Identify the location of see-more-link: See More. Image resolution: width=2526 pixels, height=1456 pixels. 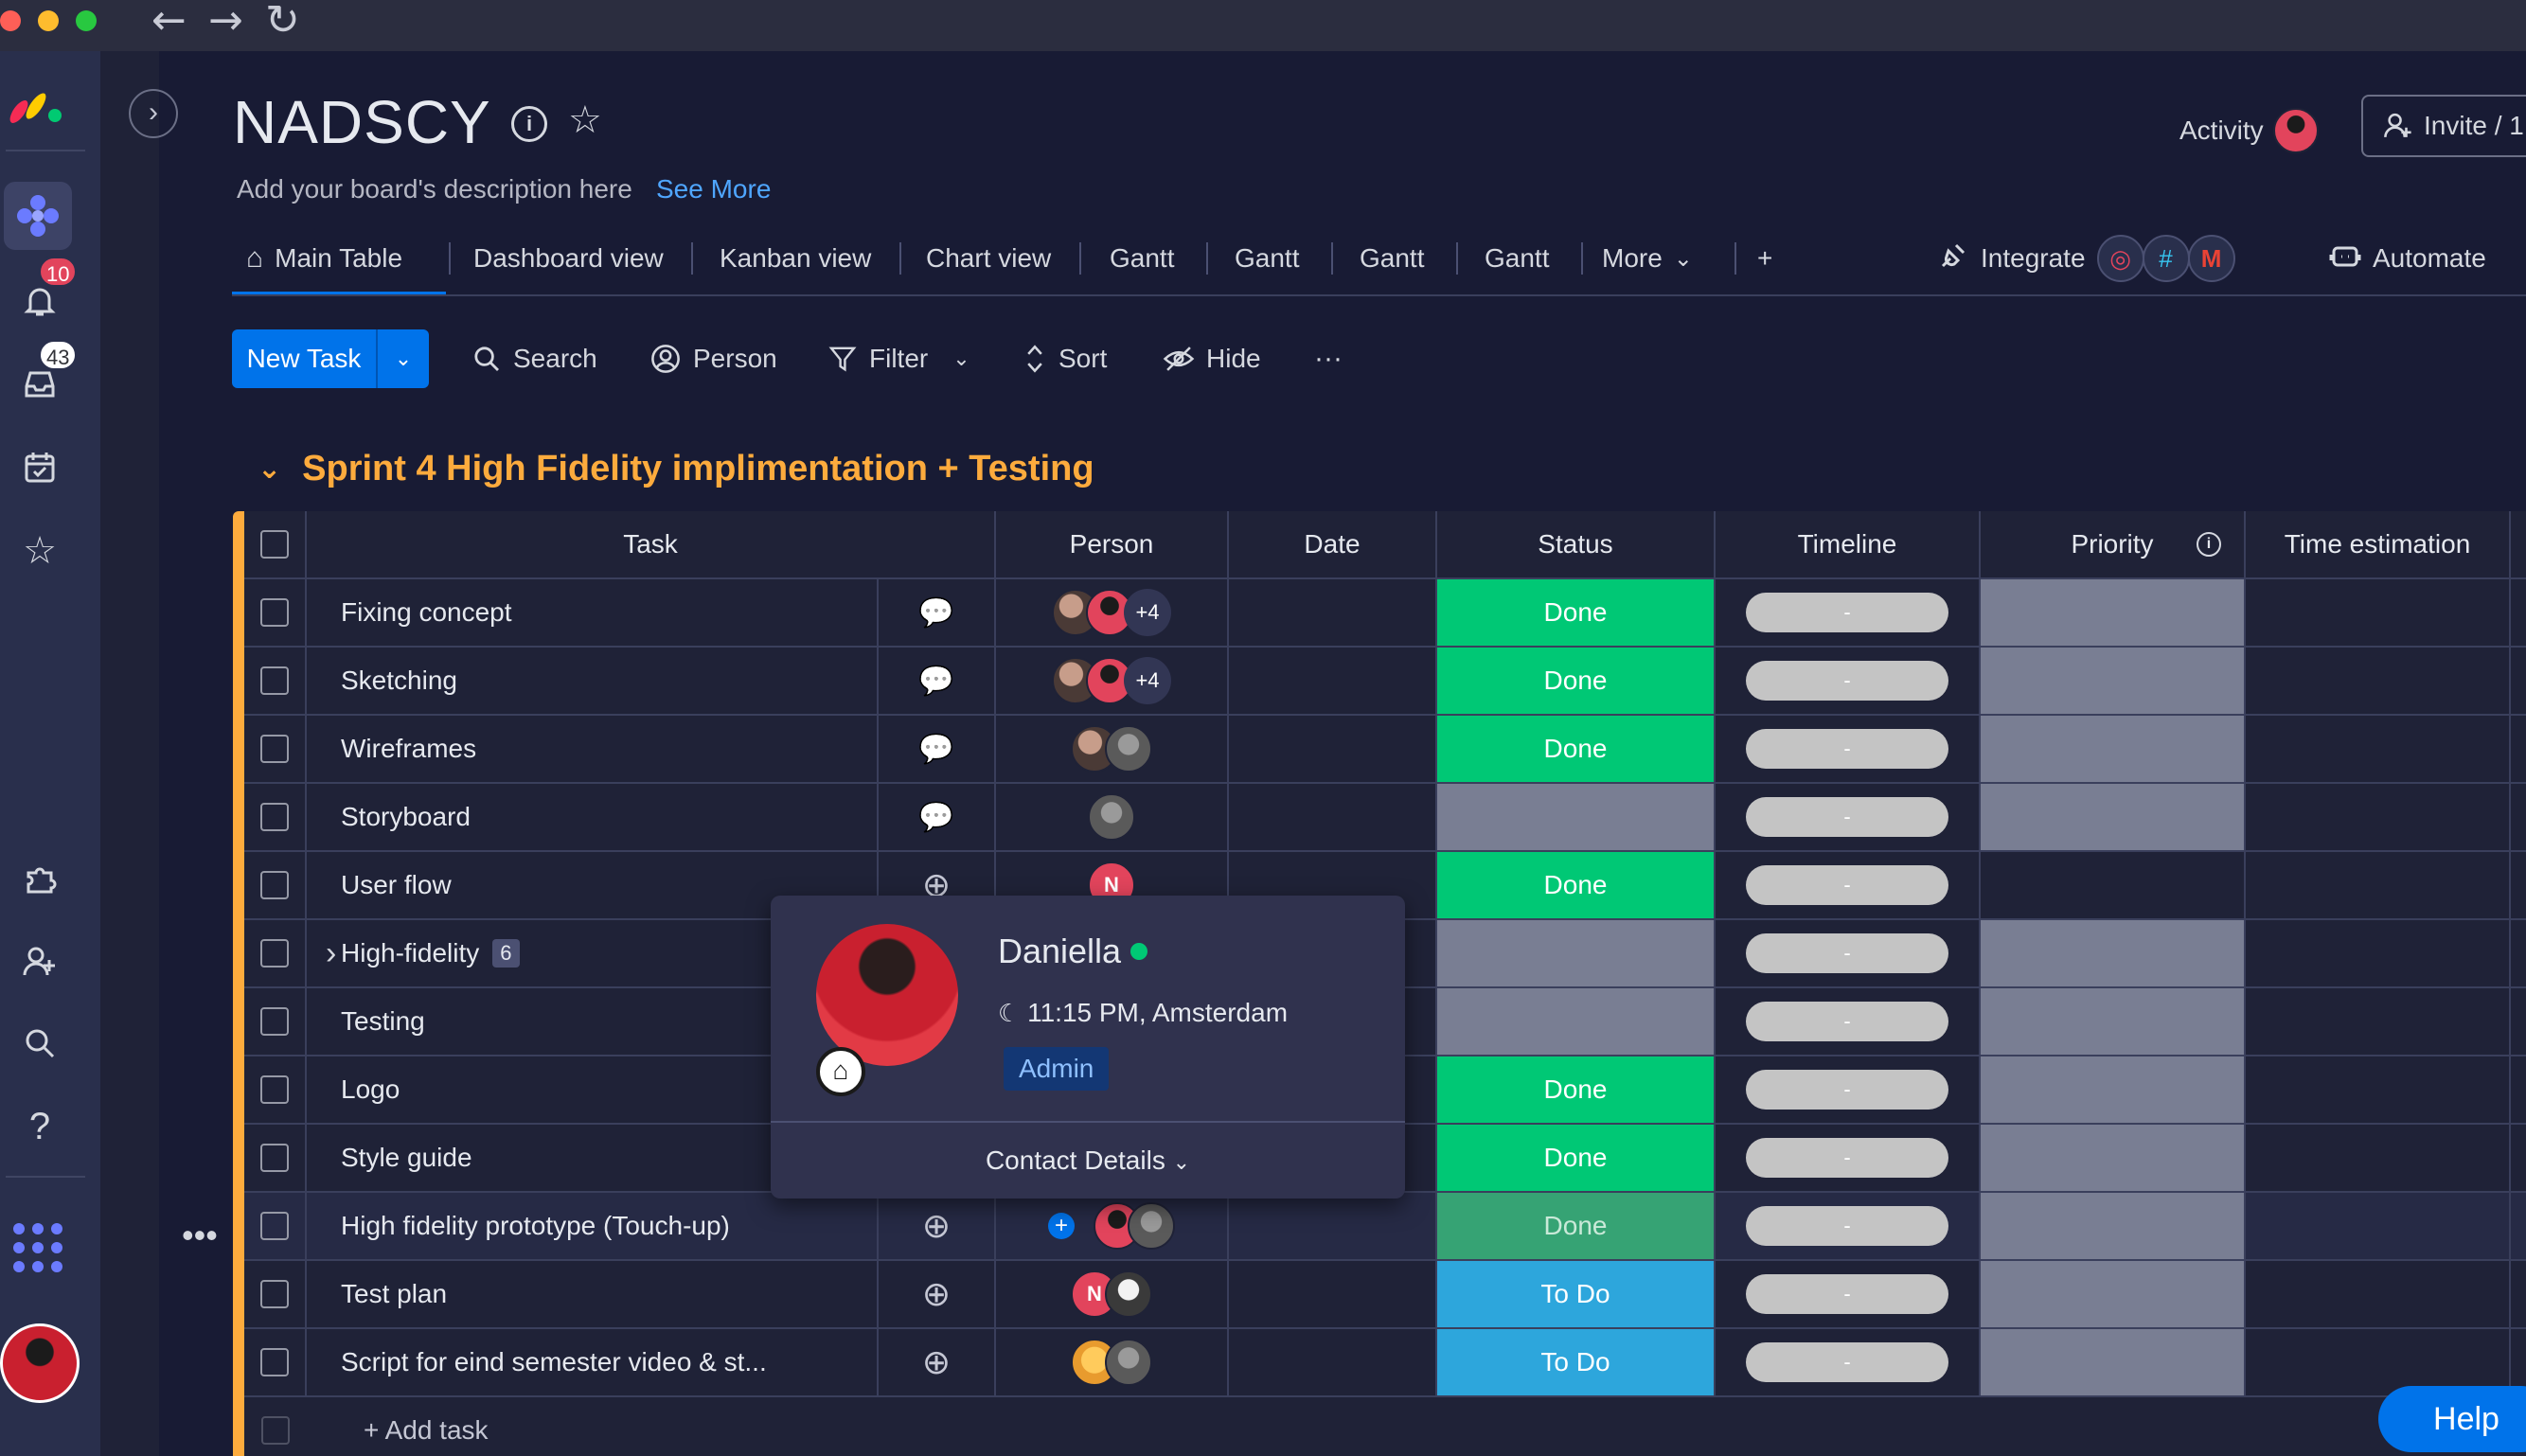
(713, 189).